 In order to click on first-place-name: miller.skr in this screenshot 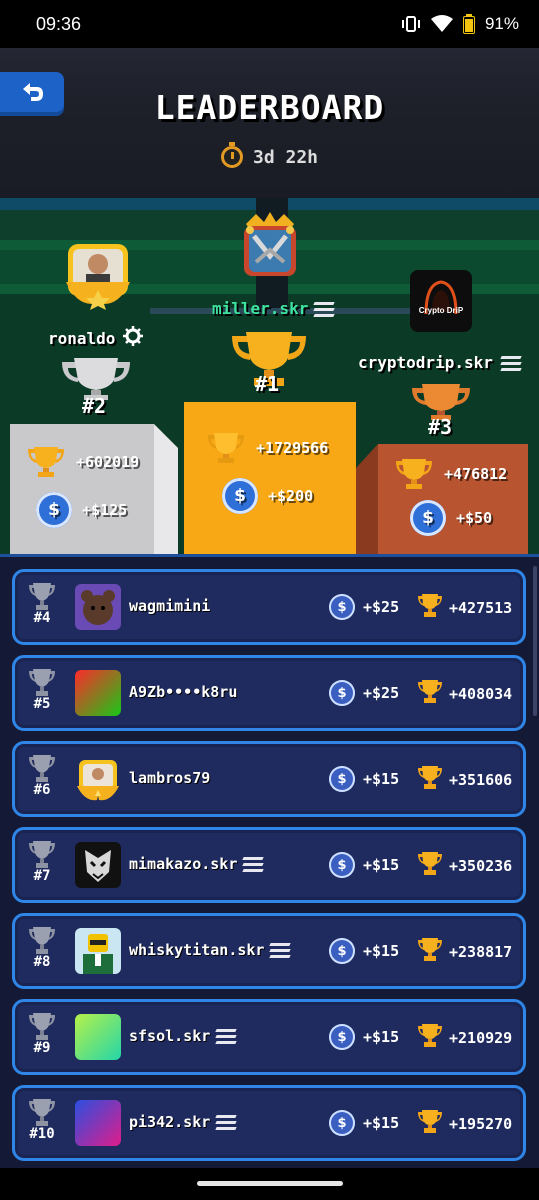, I will do `click(274, 308)`.